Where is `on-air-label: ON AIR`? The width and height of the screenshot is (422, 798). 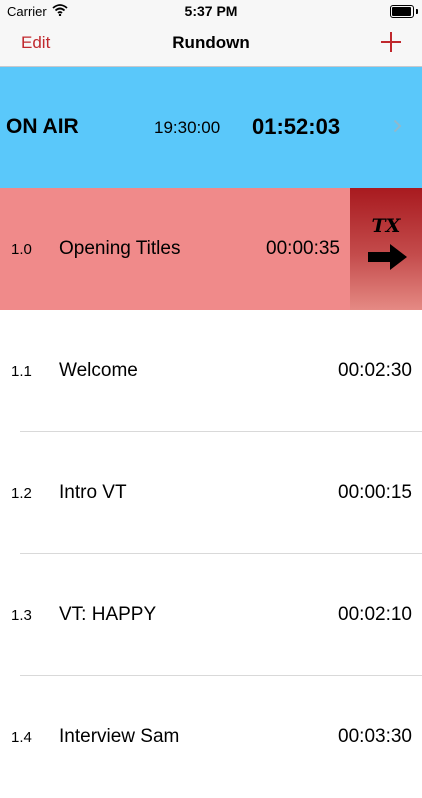 on-air-label: ON AIR is located at coordinates (42, 126).